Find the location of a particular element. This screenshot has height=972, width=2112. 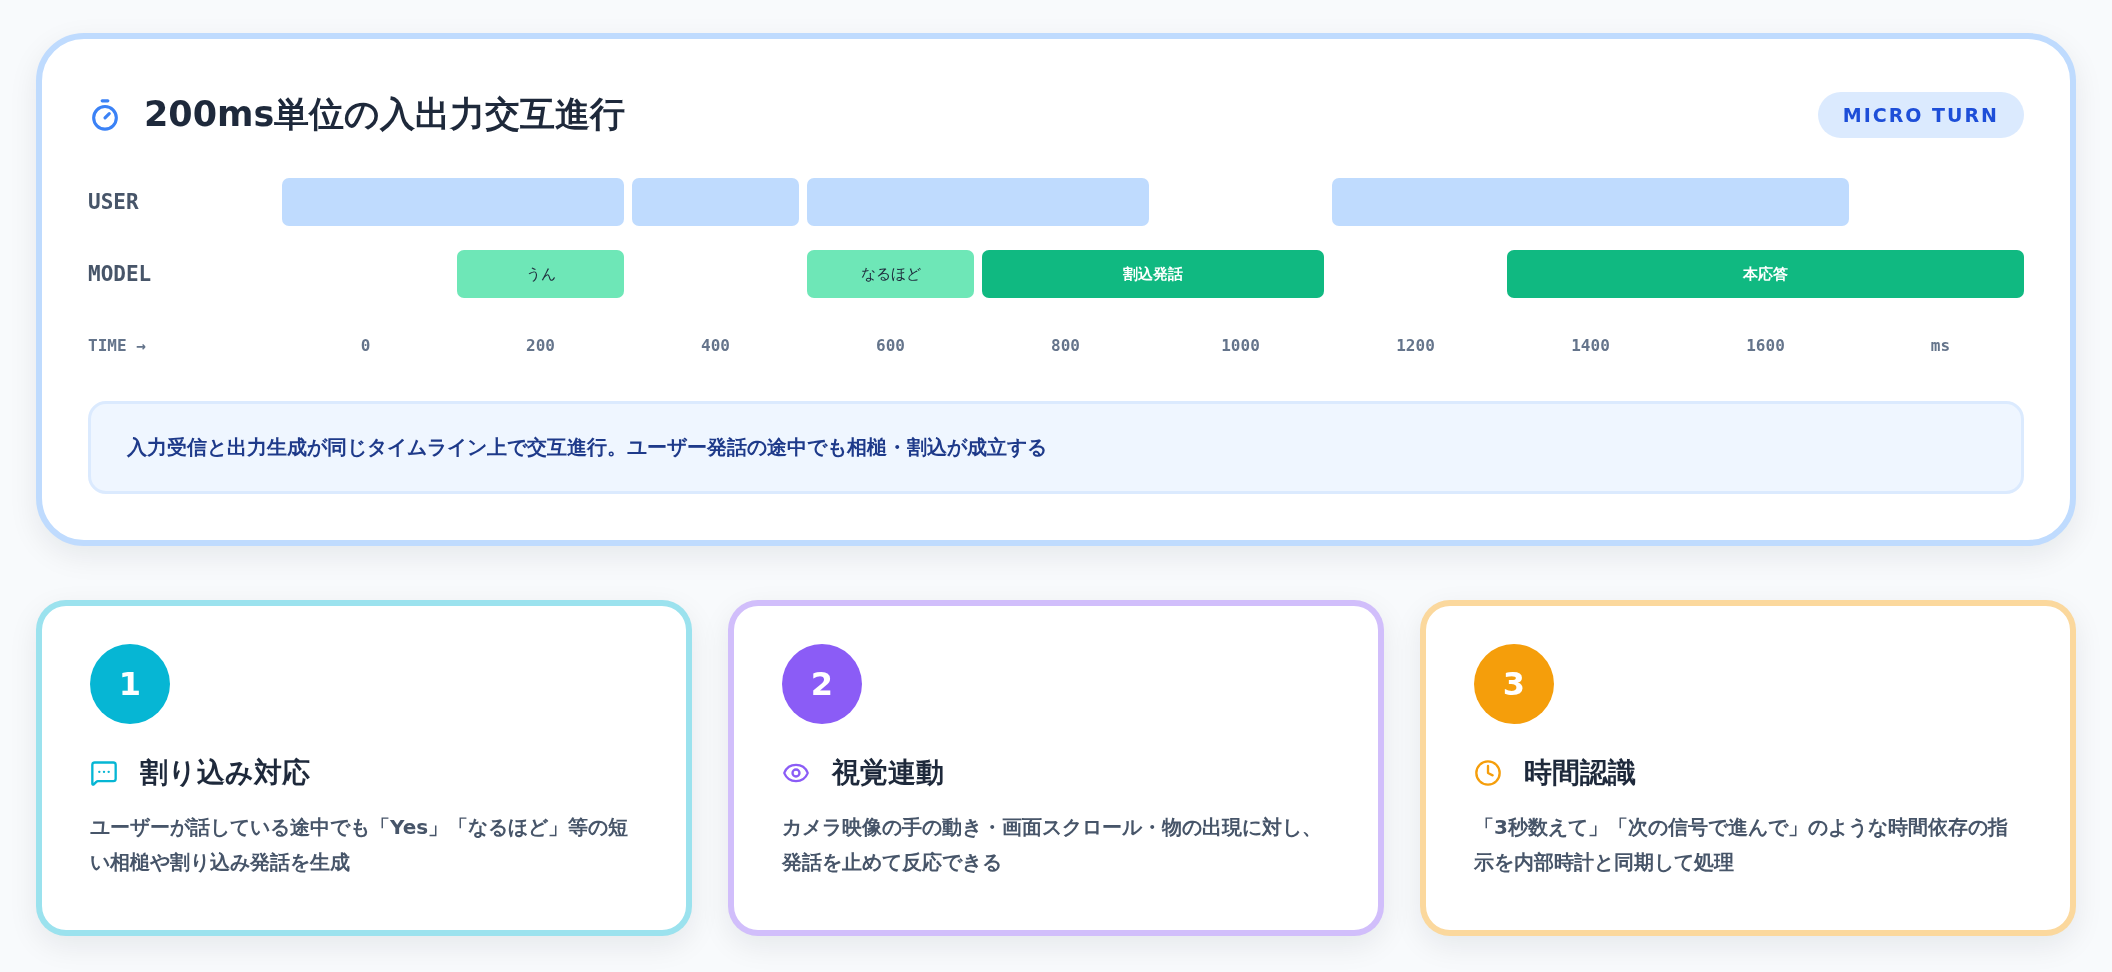

time-tick: 1200 is located at coordinates (1415, 345).